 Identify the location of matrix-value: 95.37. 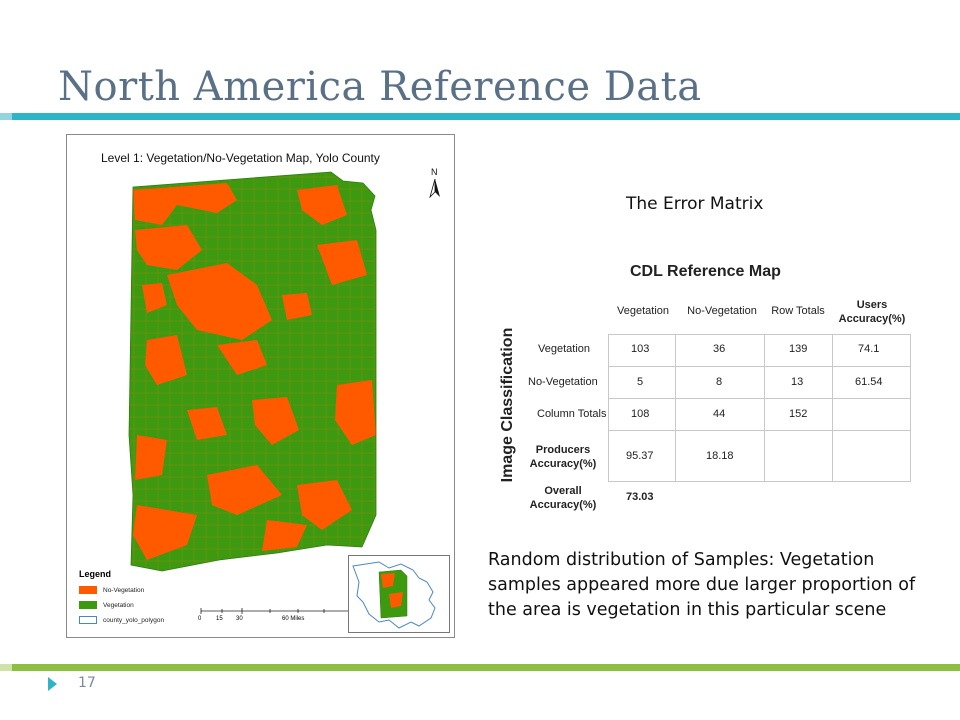
(640, 456).